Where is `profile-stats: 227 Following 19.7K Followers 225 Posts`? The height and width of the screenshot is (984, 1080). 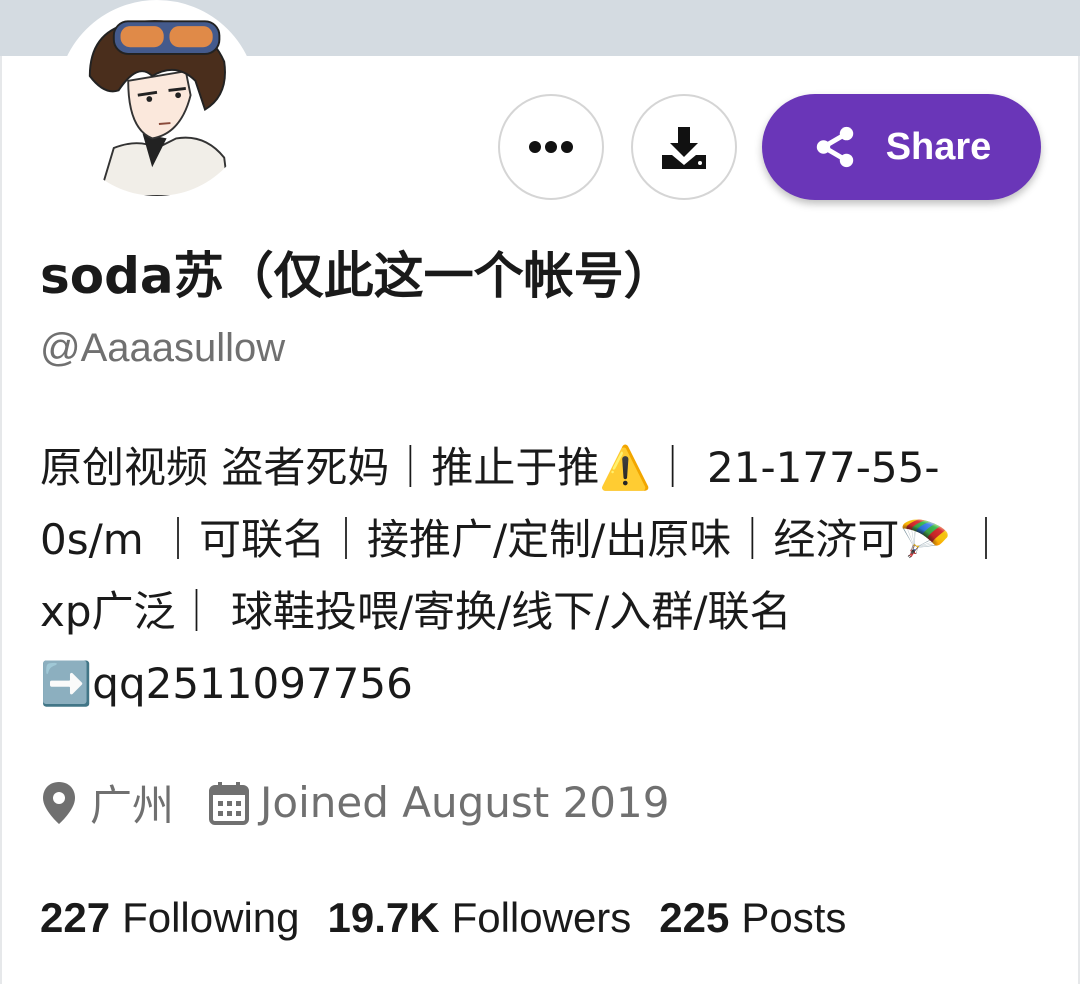 profile-stats: 227 Following 19.7K Followers 225 Posts is located at coordinates (443, 918).